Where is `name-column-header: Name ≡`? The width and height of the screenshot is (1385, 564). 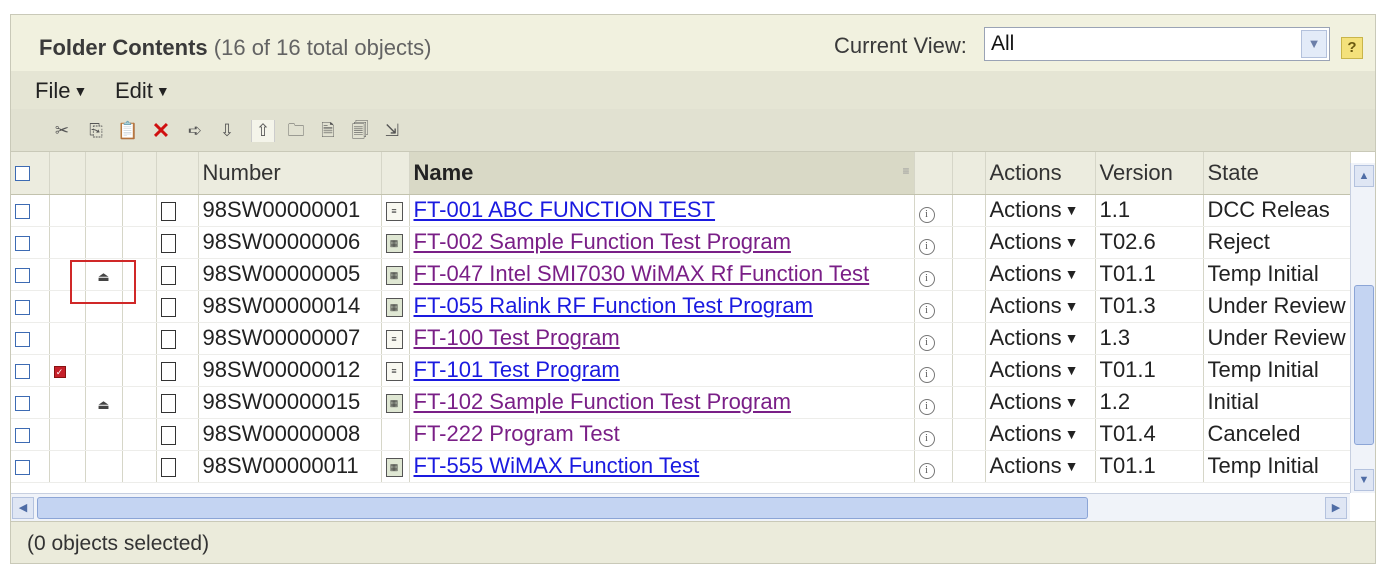
name-column-header: Name ≡ is located at coordinates (662, 173).